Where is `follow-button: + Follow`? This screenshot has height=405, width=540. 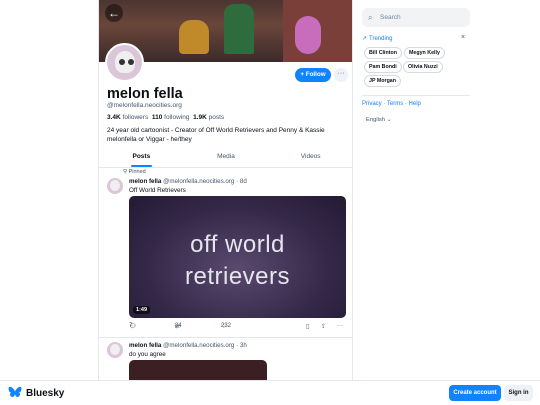 follow-button: + Follow is located at coordinates (313, 75).